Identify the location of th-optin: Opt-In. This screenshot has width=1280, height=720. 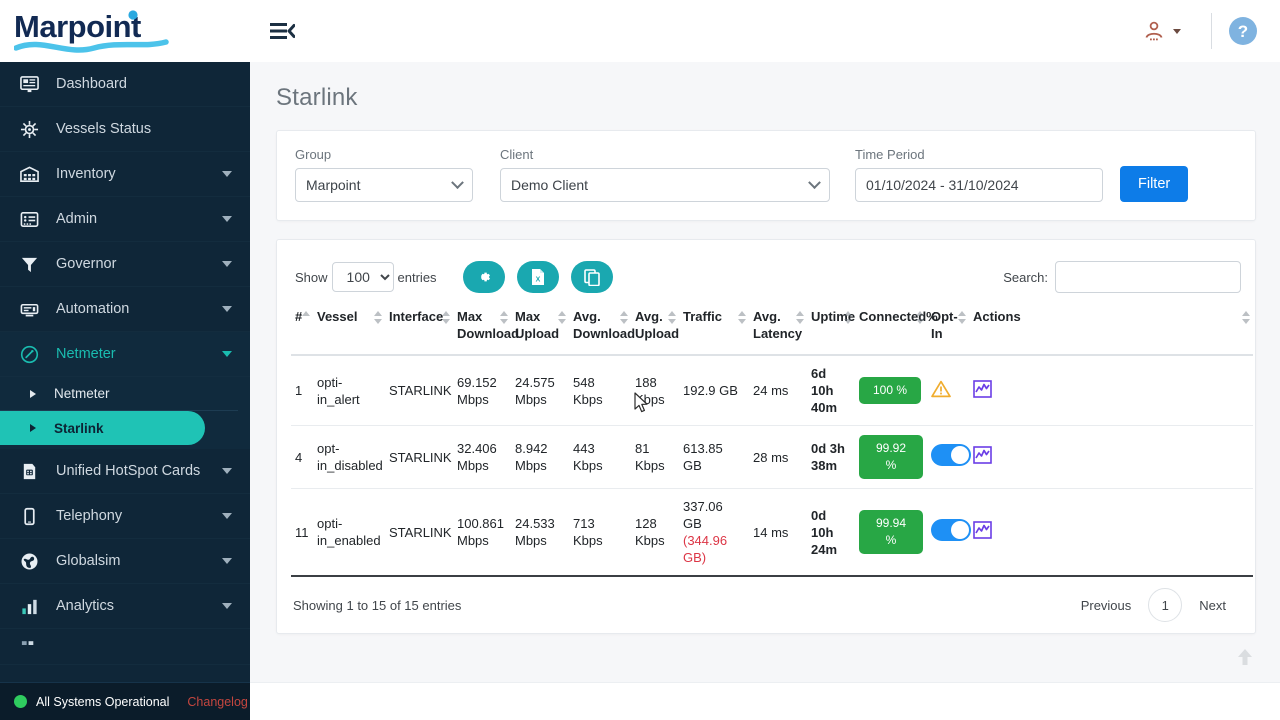
(948, 328).